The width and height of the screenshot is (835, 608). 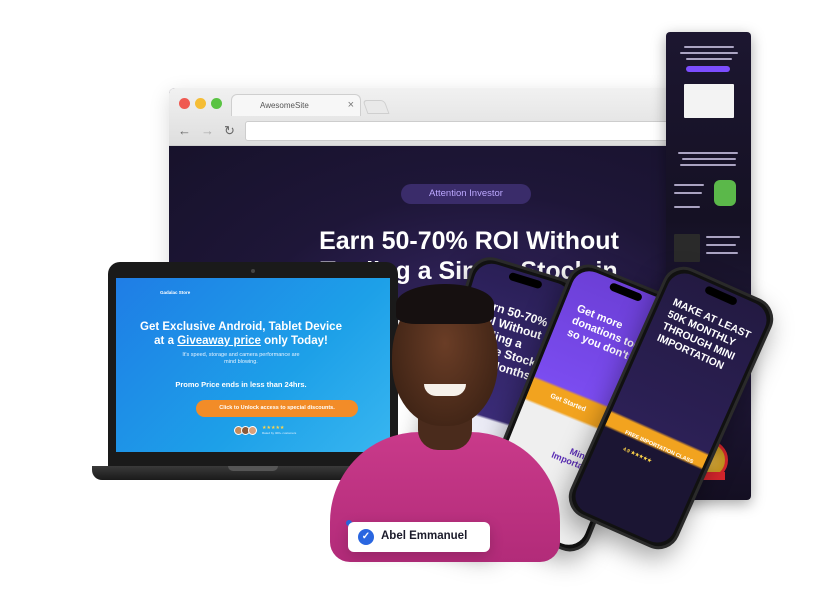 I want to click on promo-text: Promo Price ends in less than 24hrs., so click(x=241, y=384).